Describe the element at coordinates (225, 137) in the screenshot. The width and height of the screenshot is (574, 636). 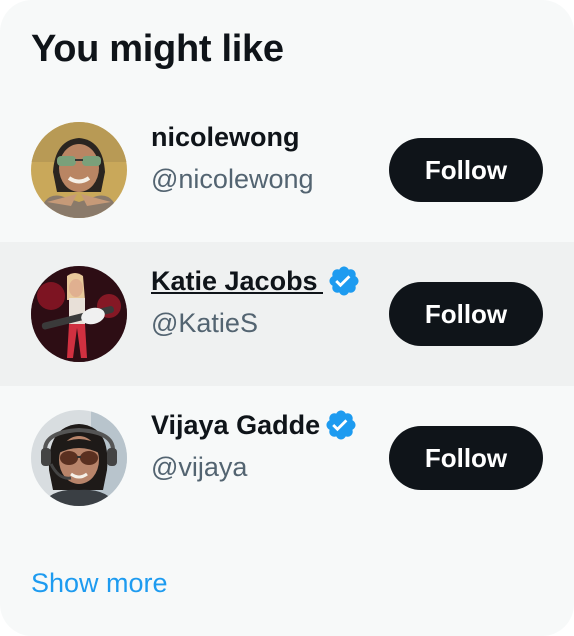
I see `display-name: nicolewong` at that location.